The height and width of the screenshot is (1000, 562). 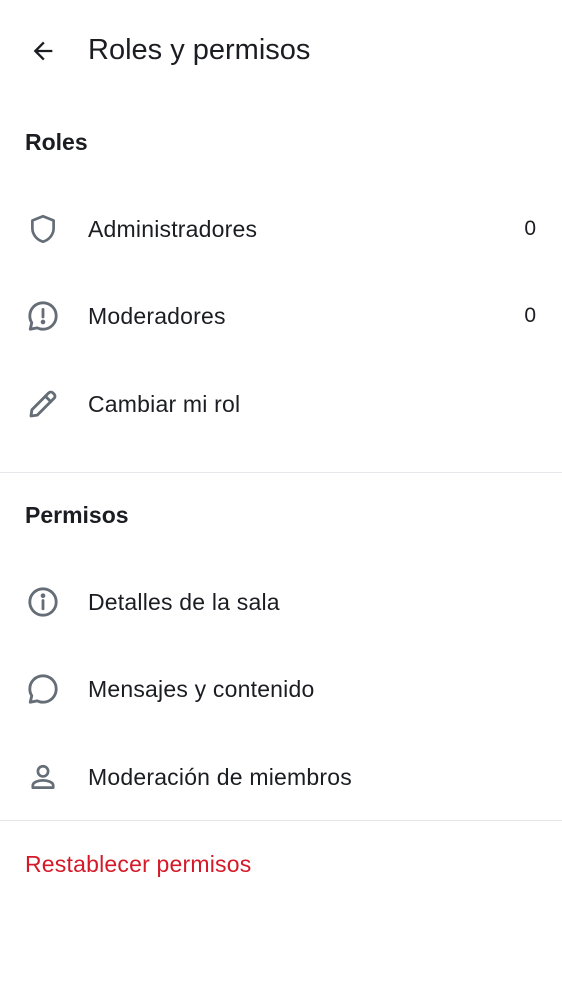 What do you see at coordinates (43, 316) in the screenshot?
I see `alert-bubble-icon` at bounding box center [43, 316].